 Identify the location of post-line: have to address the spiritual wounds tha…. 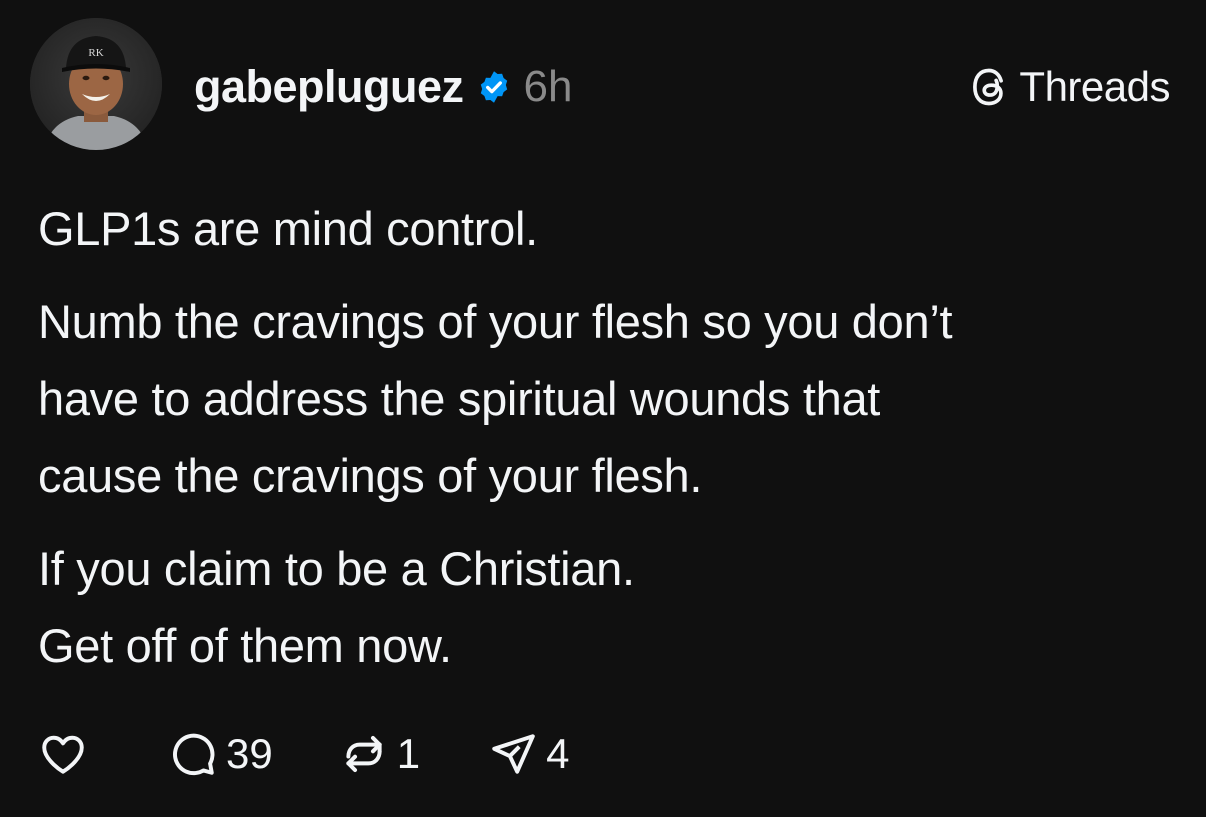
(459, 398).